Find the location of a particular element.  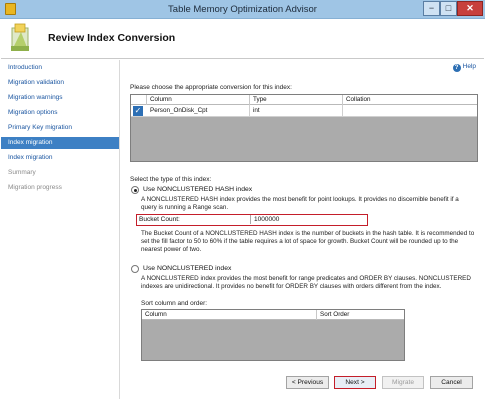

migrate-button: Migrate is located at coordinates (403, 382).